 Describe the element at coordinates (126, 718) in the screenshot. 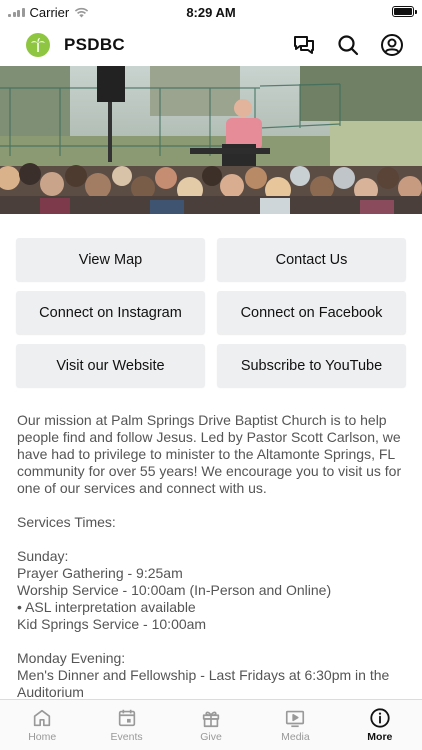

I see `calendar-icon` at that location.